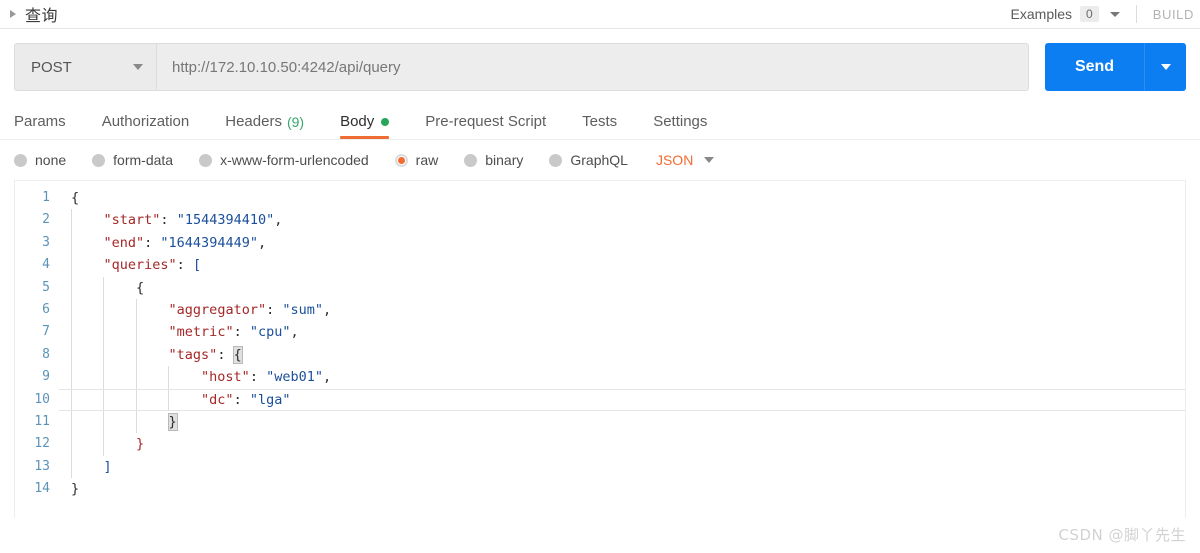  Describe the element at coordinates (132, 220) in the screenshot. I see `code-token: "start"` at that location.